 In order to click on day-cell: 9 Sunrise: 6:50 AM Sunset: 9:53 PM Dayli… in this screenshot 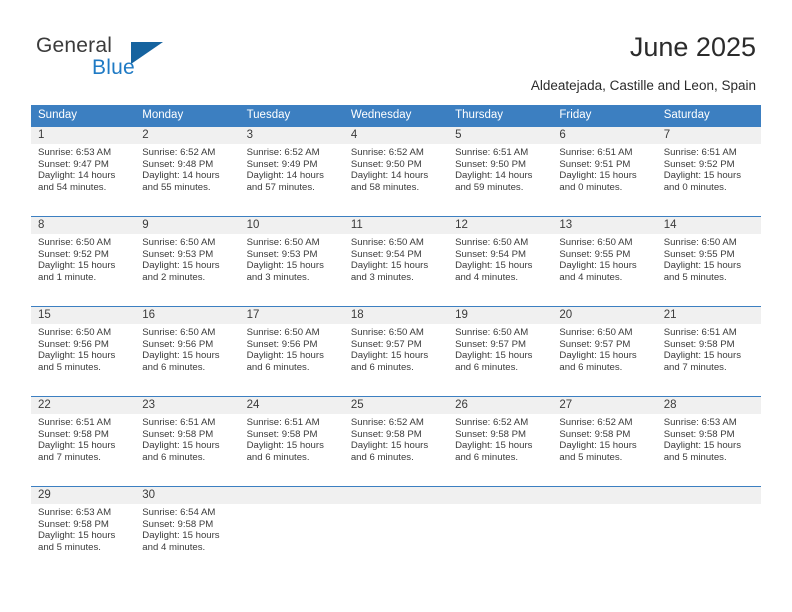, I will do `click(187, 261)`.